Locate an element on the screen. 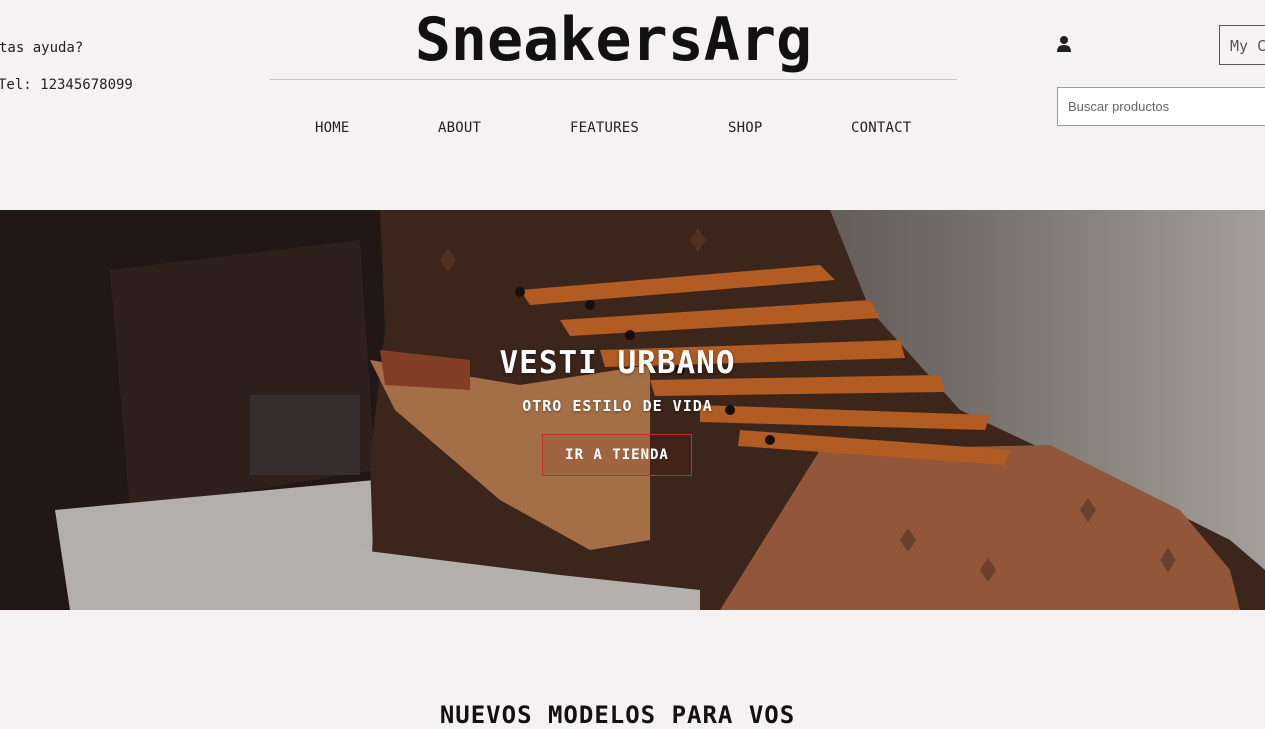 The height and width of the screenshot is (729, 1265). nav-features: FEATURES is located at coordinates (604, 128).